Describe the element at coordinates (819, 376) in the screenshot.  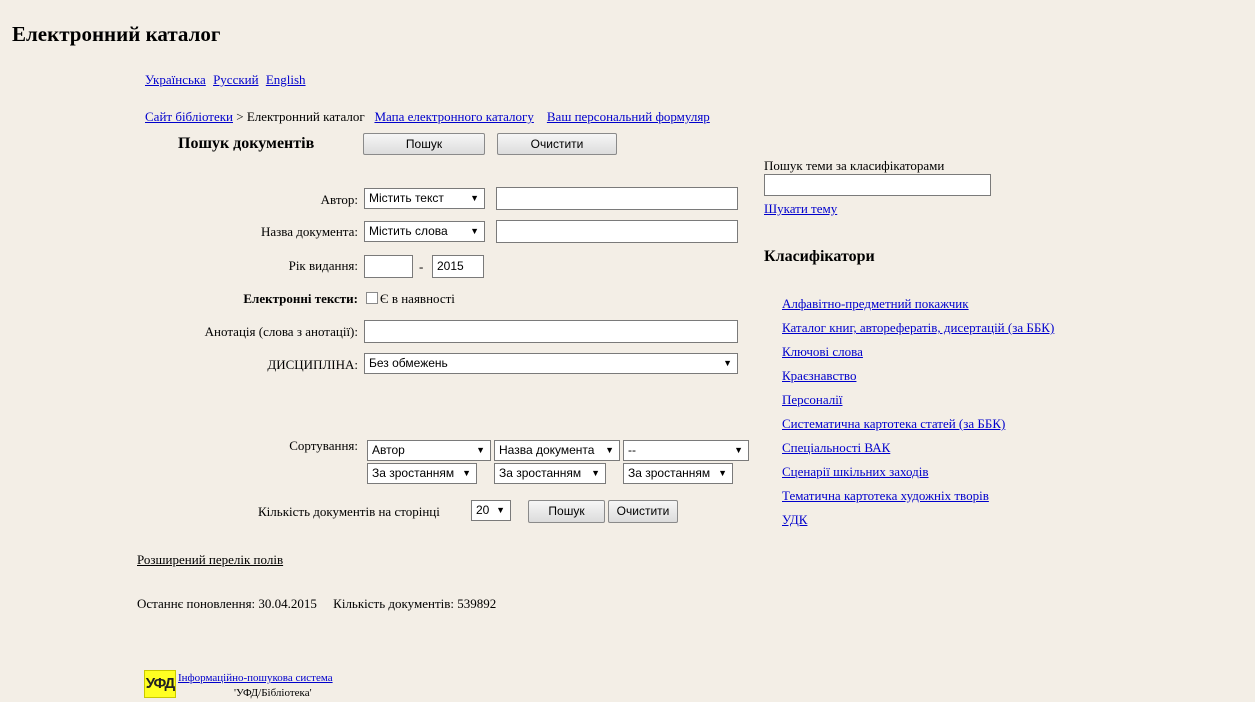
I see `classifier-link: Краєзнавство` at that location.